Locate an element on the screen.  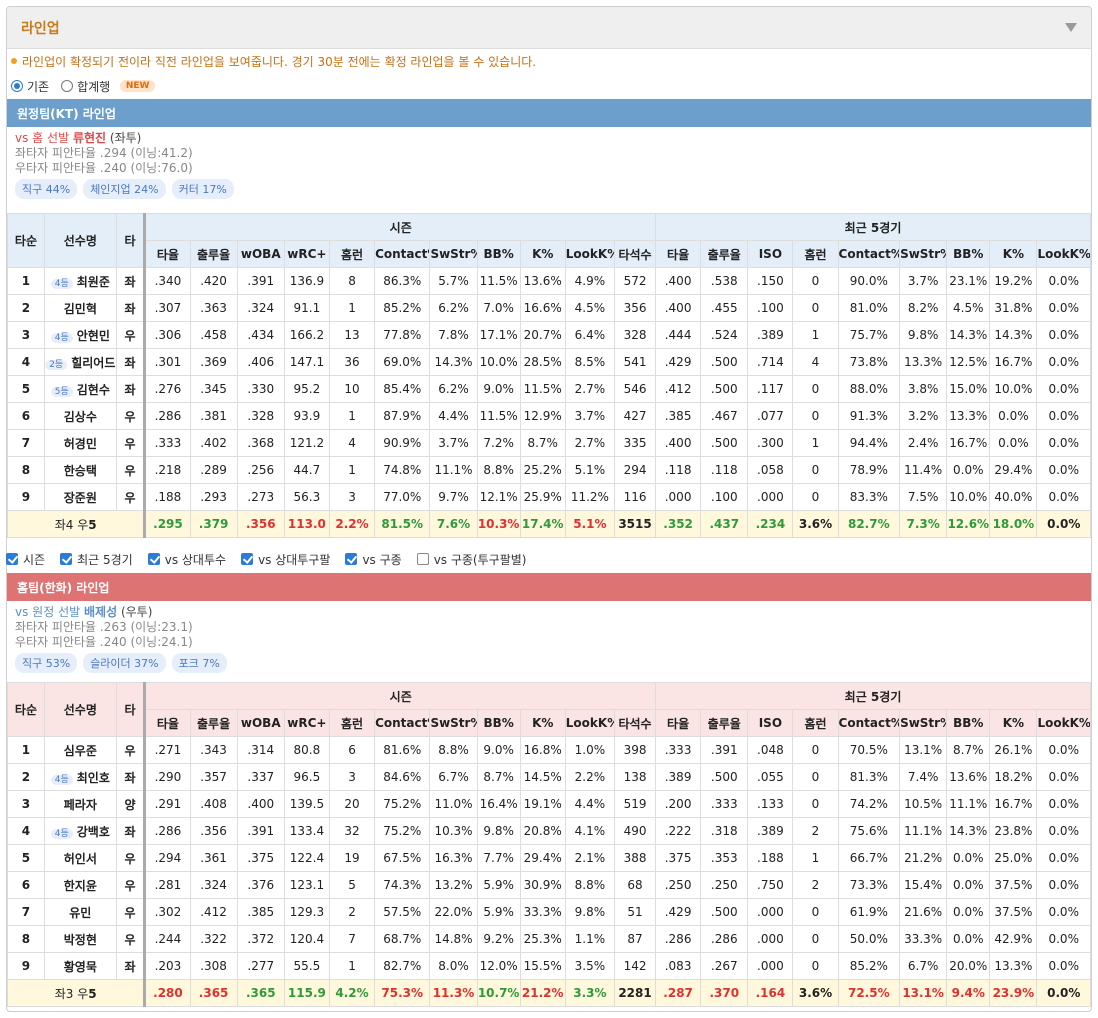
radio-combined: 합계행 NEW is located at coordinates (108, 86).